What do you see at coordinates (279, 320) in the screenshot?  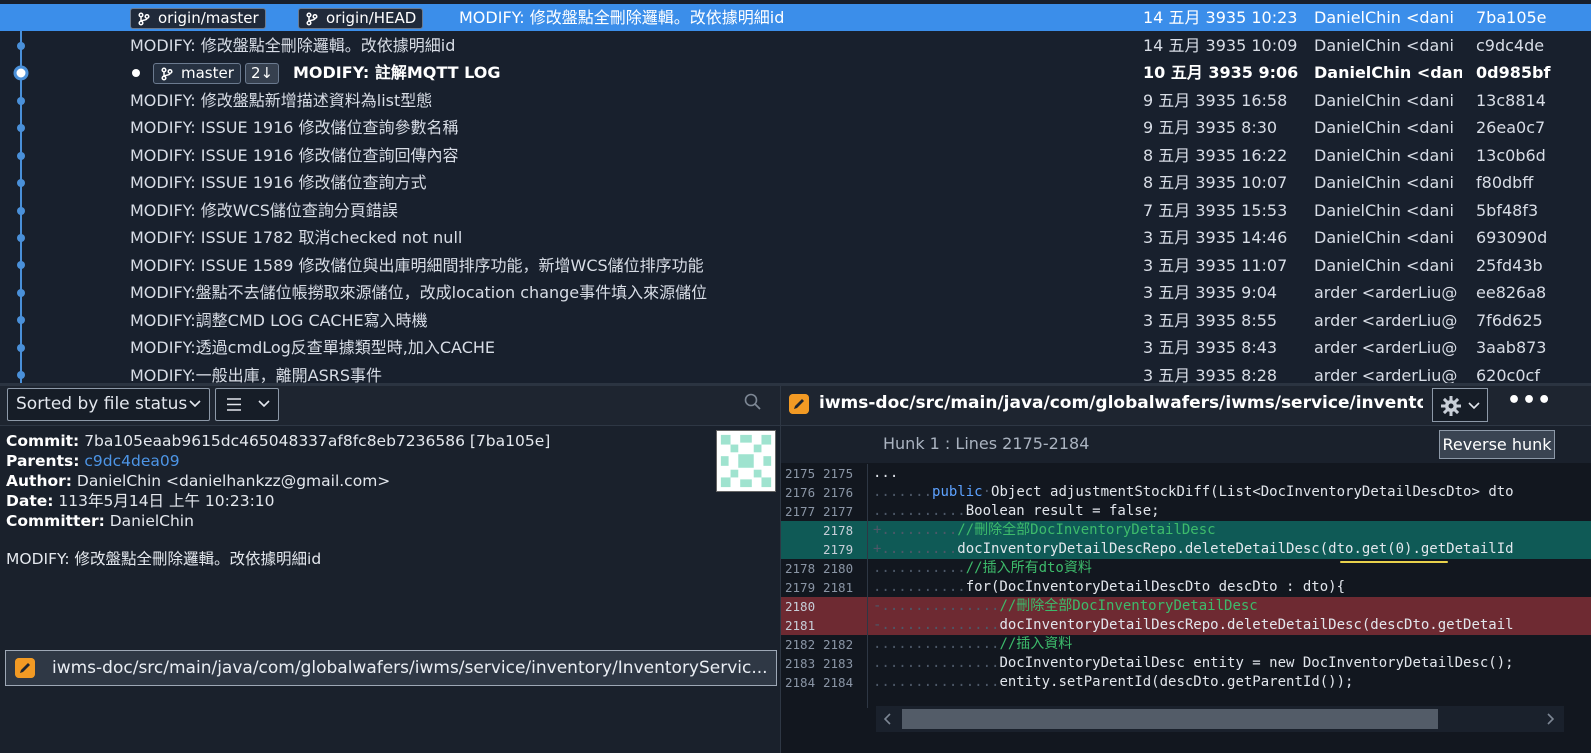 I see `commit-message: MODIFY:調整CMD LOG CACHE寫入時機` at bounding box center [279, 320].